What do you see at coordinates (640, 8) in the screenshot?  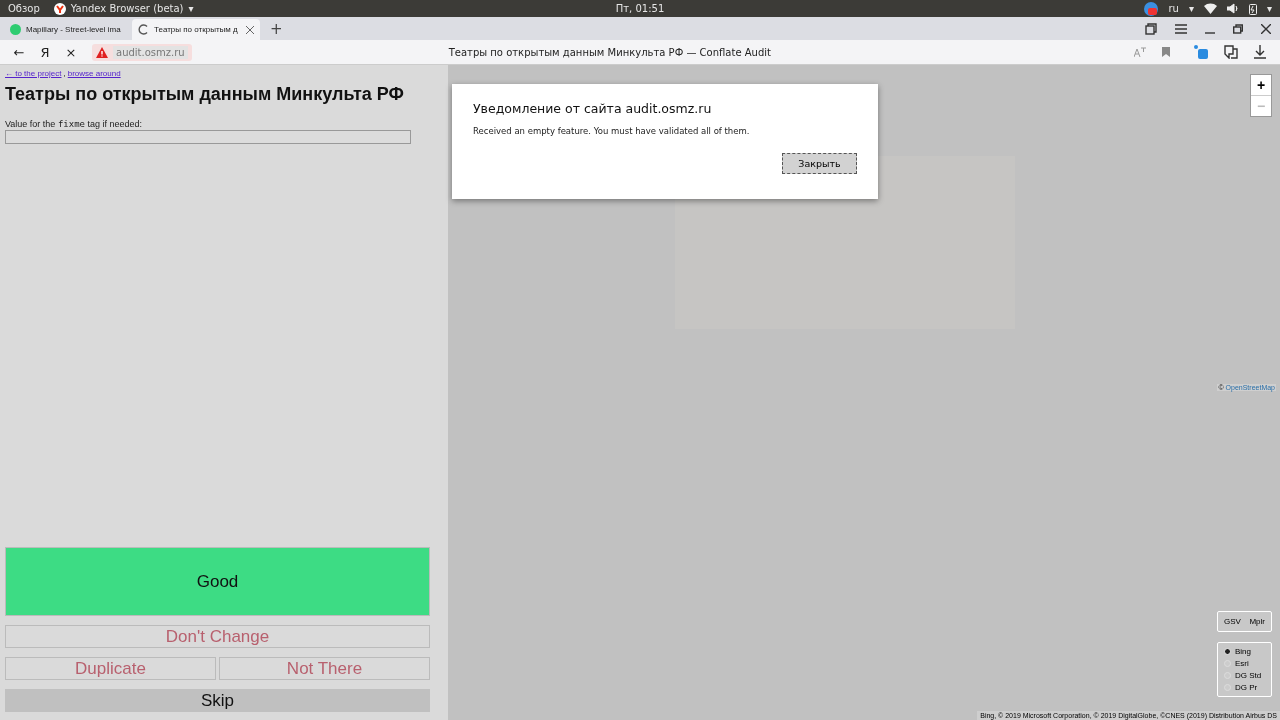 I see `clock: Пт, 01:51` at bounding box center [640, 8].